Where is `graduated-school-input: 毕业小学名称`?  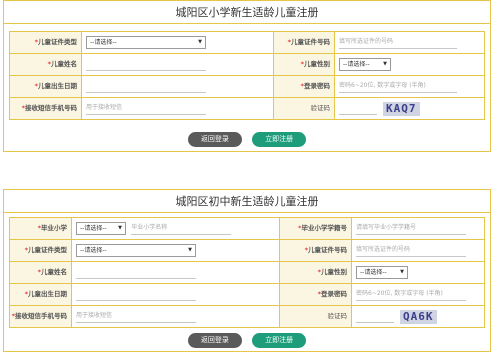
graduated-school-input: 毕业小学名称 is located at coordinates (181, 228).